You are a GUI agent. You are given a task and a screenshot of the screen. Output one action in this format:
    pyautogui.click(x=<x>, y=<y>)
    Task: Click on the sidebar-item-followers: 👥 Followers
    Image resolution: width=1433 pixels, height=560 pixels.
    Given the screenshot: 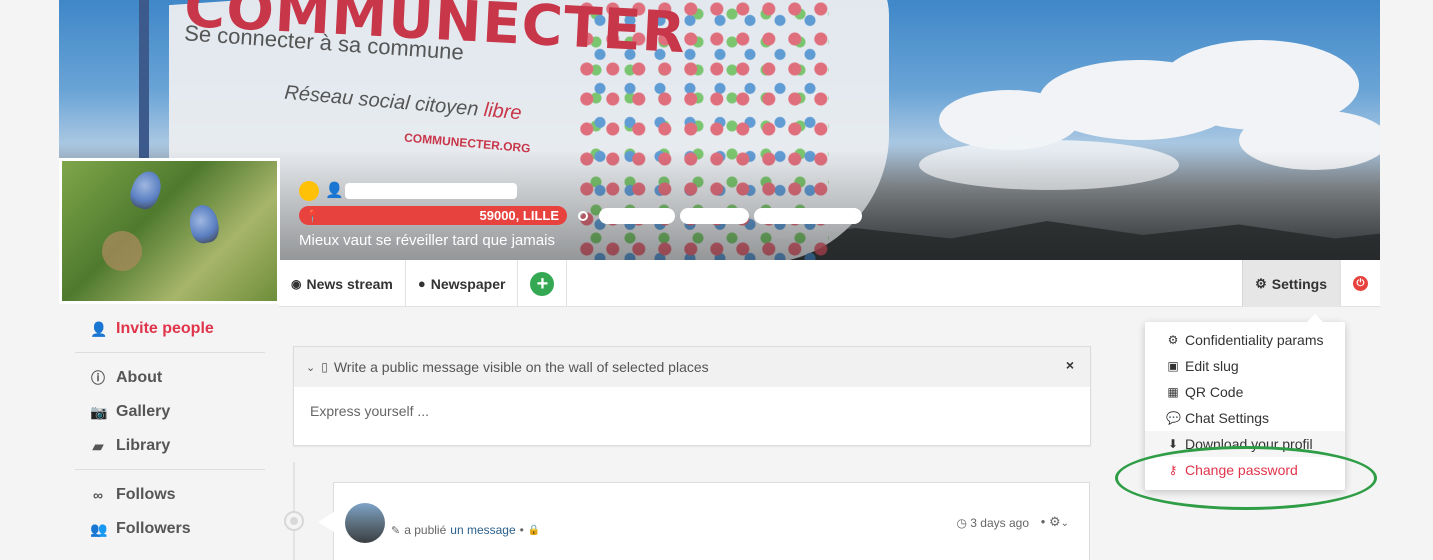 What is the action you would take?
    pyautogui.click(x=170, y=529)
    